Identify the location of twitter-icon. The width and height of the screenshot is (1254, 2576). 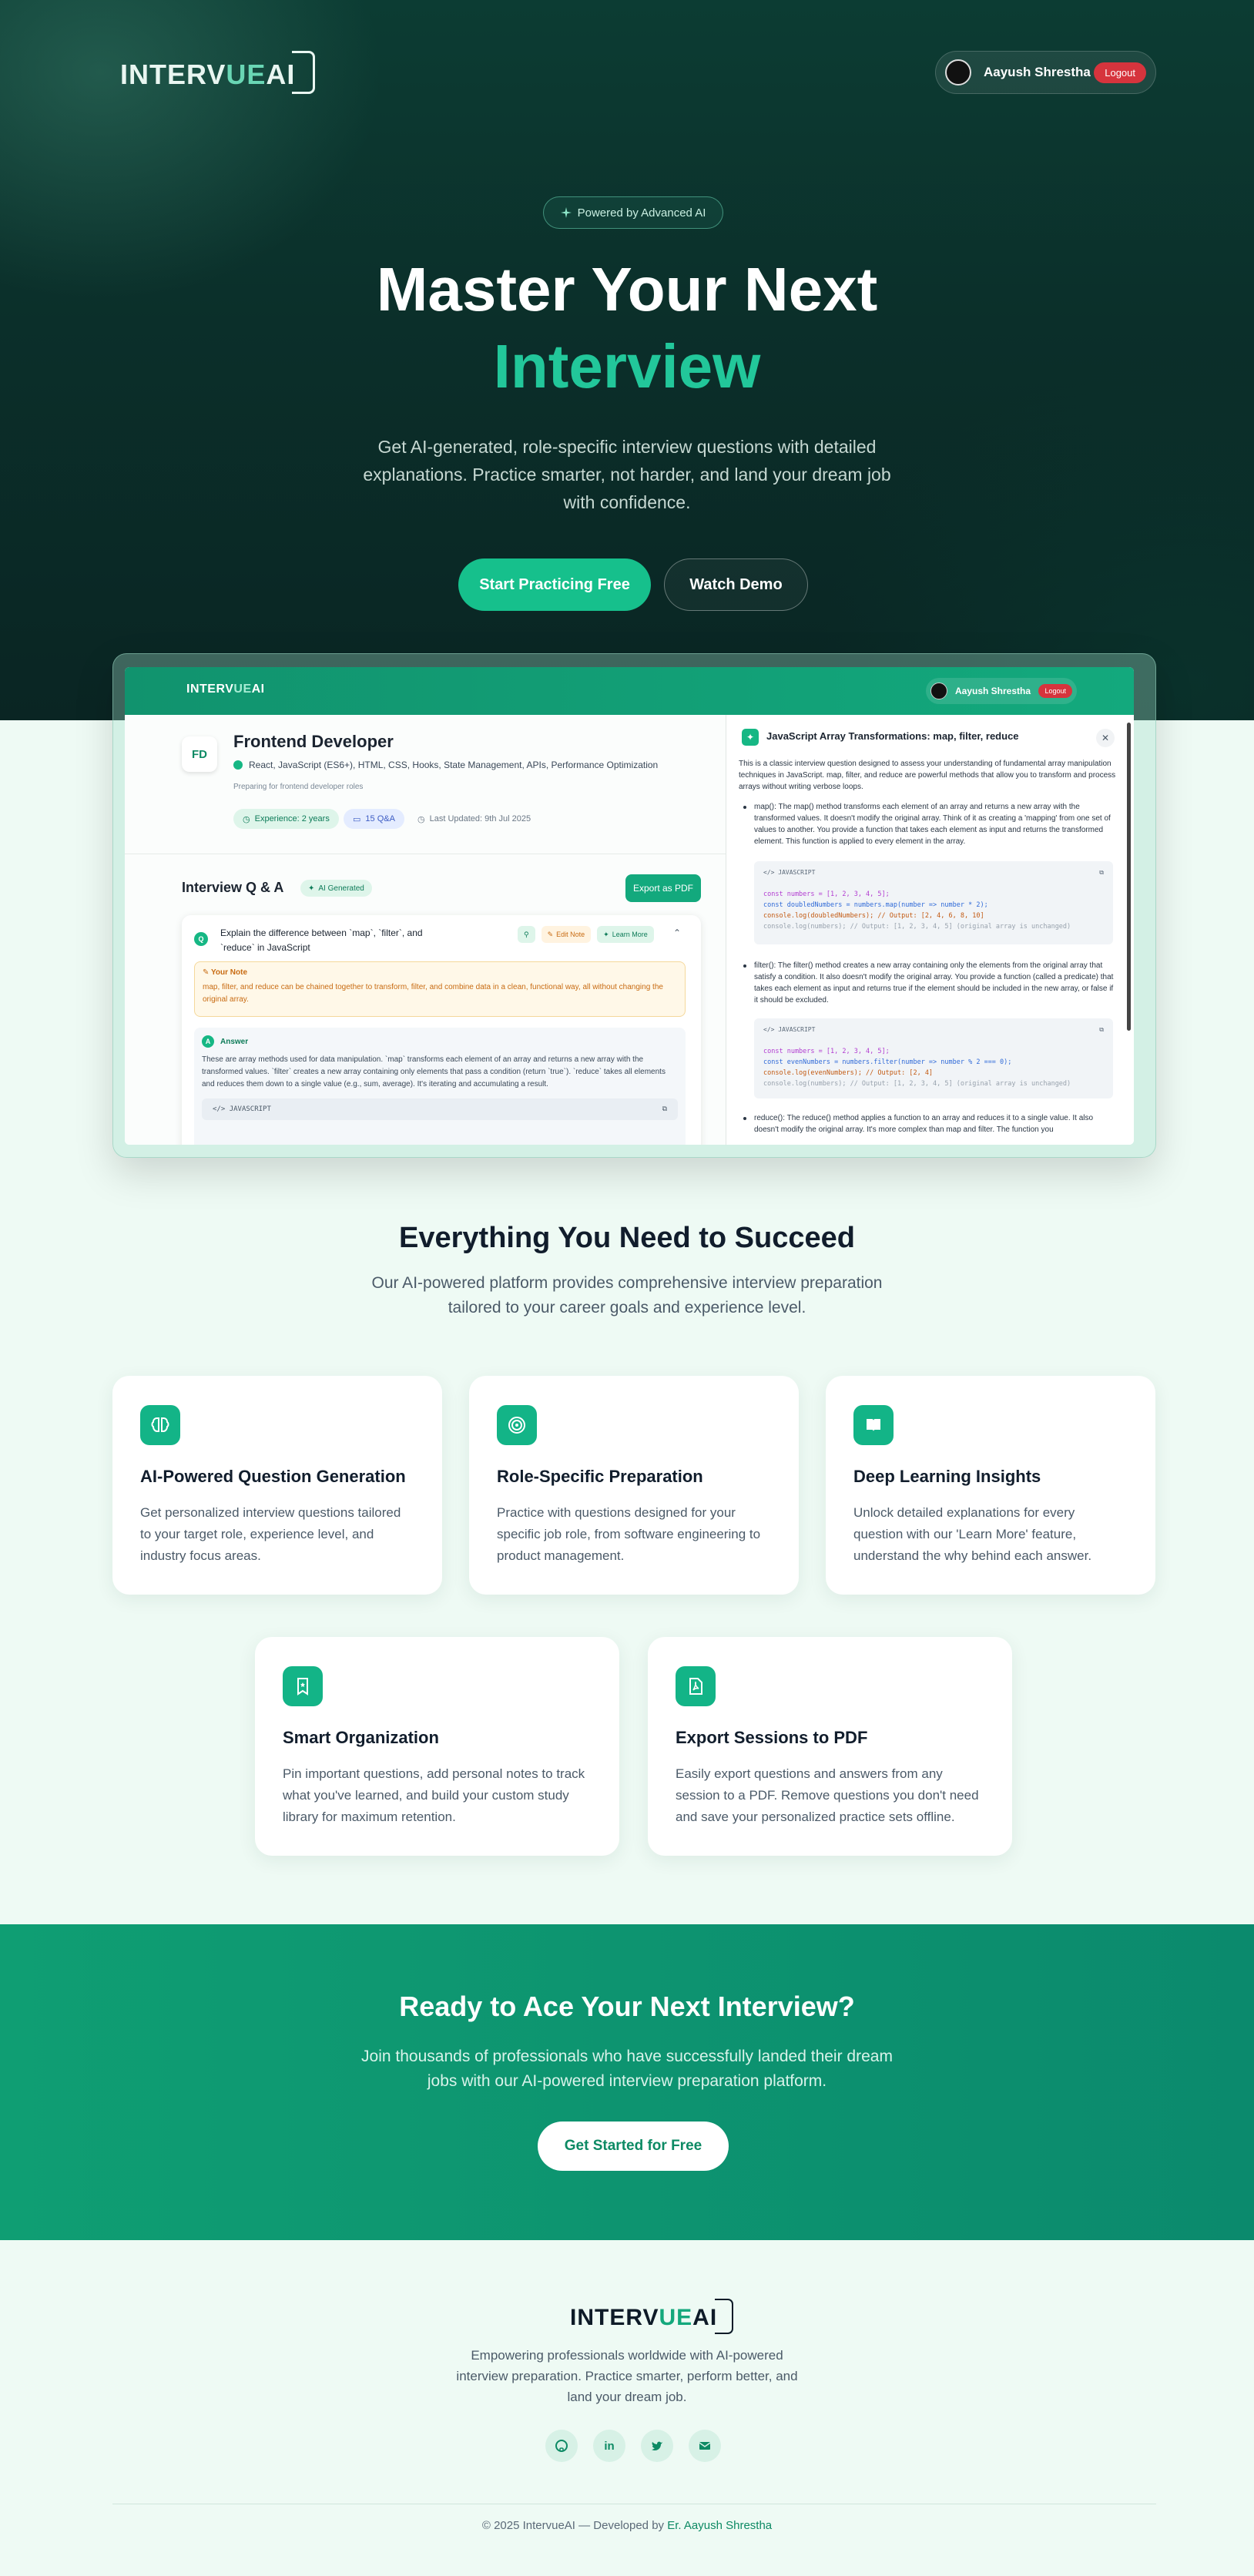
(657, 2446).